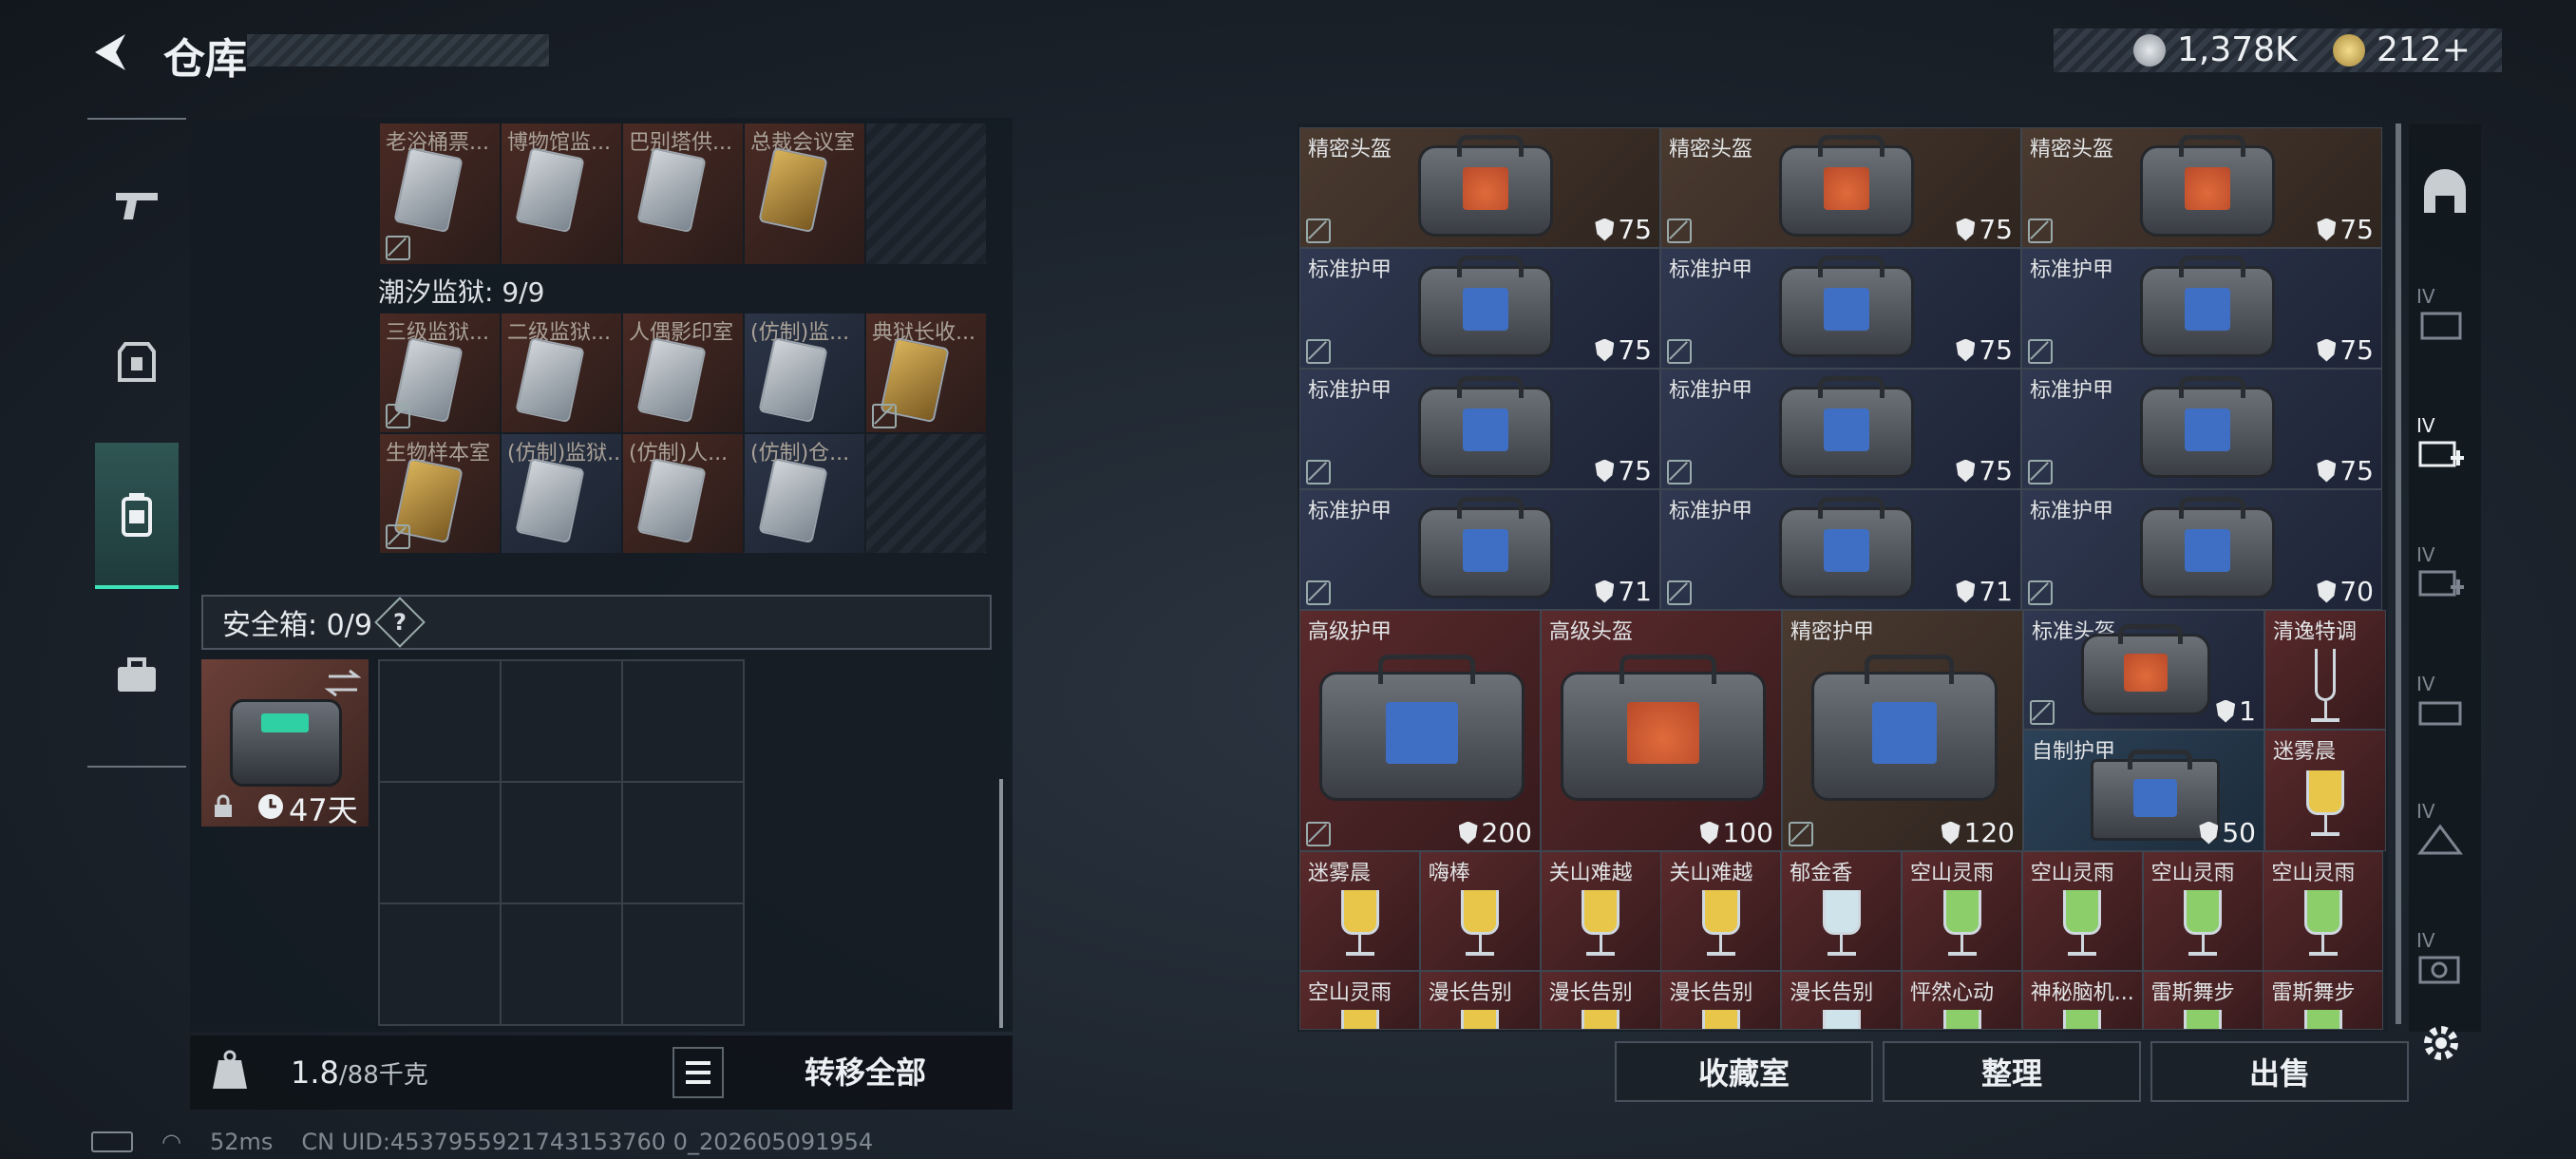  I want to click on armor-item: 高级护甲 200, so click(1420, 730).